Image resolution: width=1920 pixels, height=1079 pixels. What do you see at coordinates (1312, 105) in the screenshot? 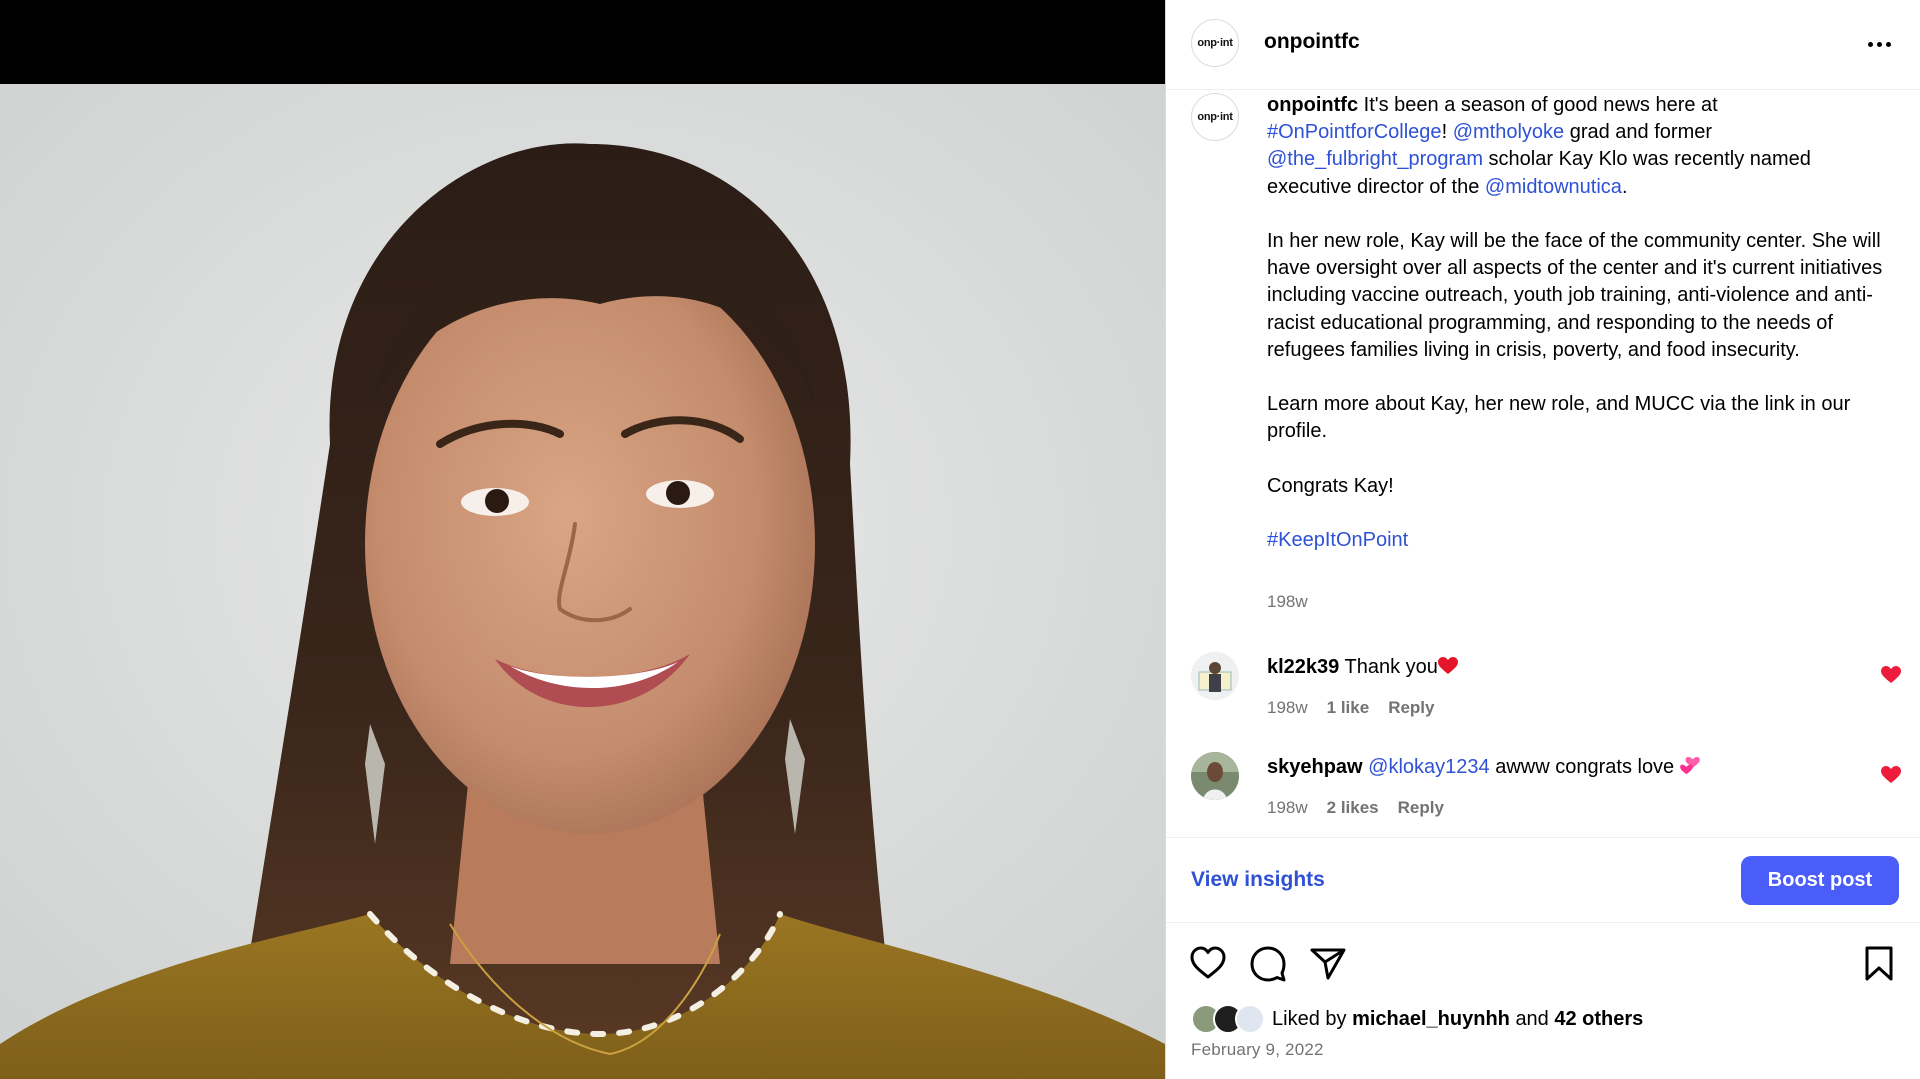
I see `caption-username: onpointfc` at bounding box center [1312, 105].